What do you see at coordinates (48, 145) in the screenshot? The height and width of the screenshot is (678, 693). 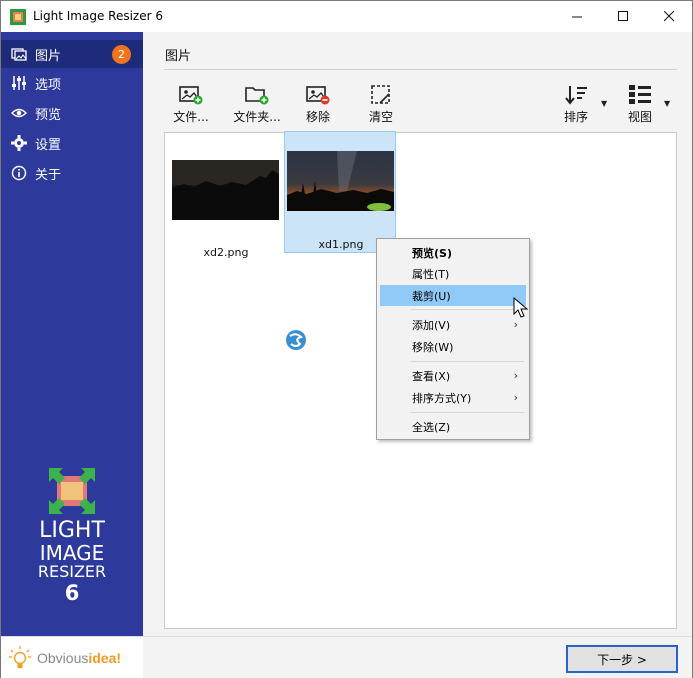 I see `sidebar-item-label: 设置` at bounding box center [48, 145].